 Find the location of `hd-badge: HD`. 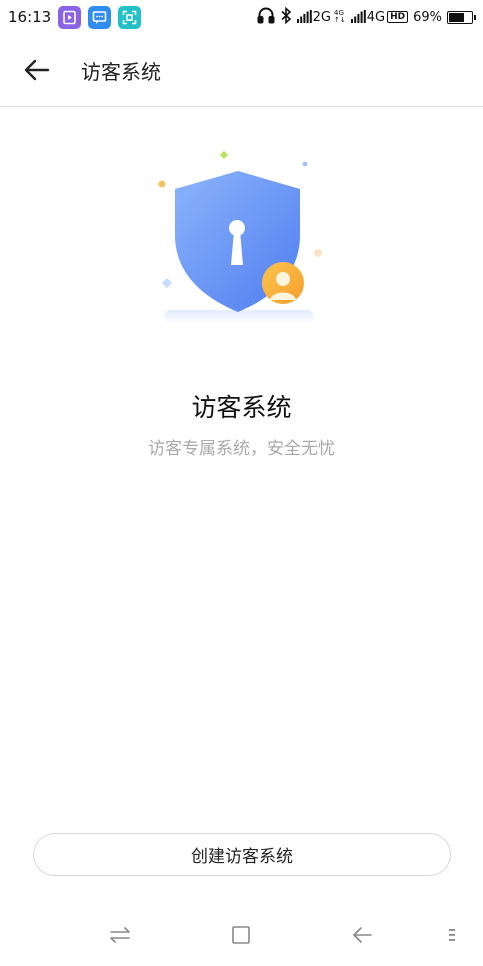

hd-badge: HD is located at coordinates (398, 17).